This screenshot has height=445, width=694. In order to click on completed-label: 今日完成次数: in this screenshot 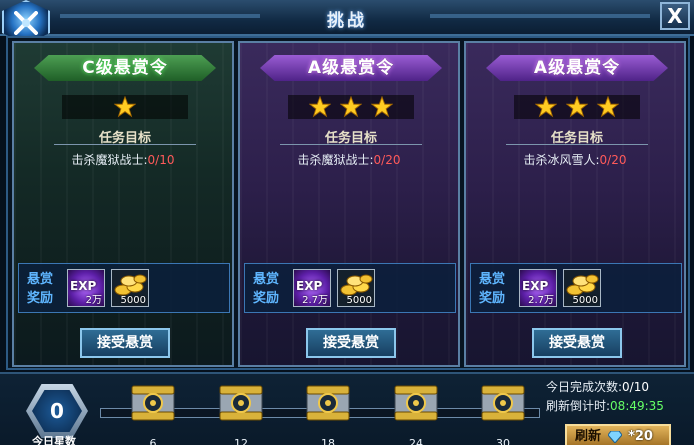, I will do `click(584, 387)`.